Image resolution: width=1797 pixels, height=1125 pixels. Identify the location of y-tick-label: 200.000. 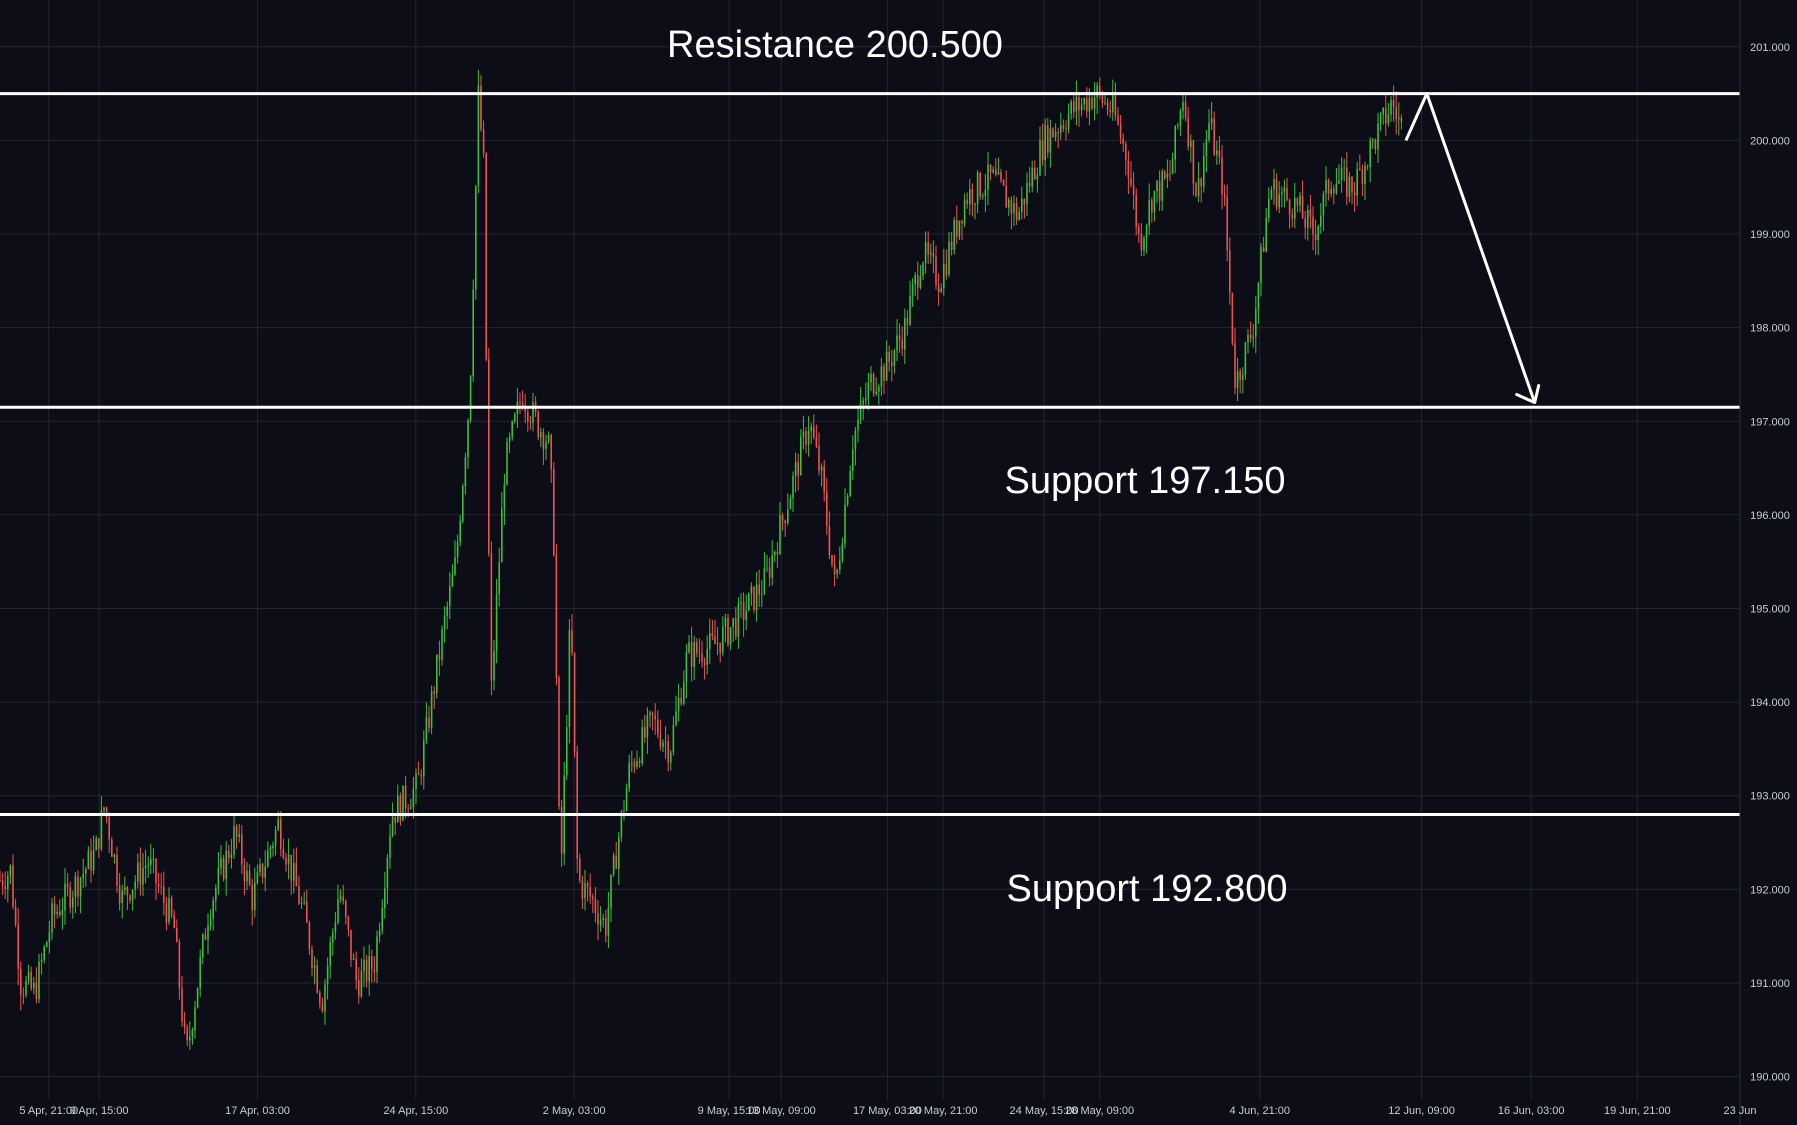
(1770, 141).